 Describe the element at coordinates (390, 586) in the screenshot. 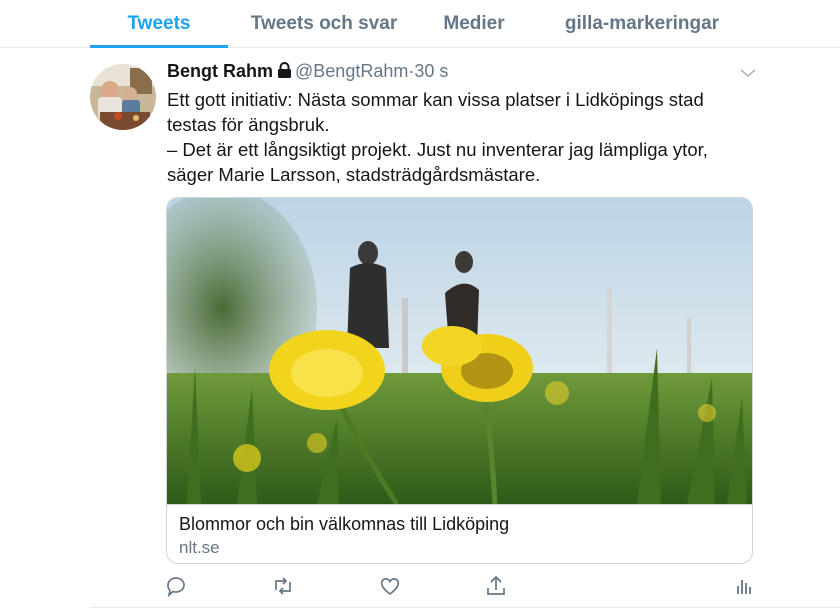

I see `like-icon` at that location.